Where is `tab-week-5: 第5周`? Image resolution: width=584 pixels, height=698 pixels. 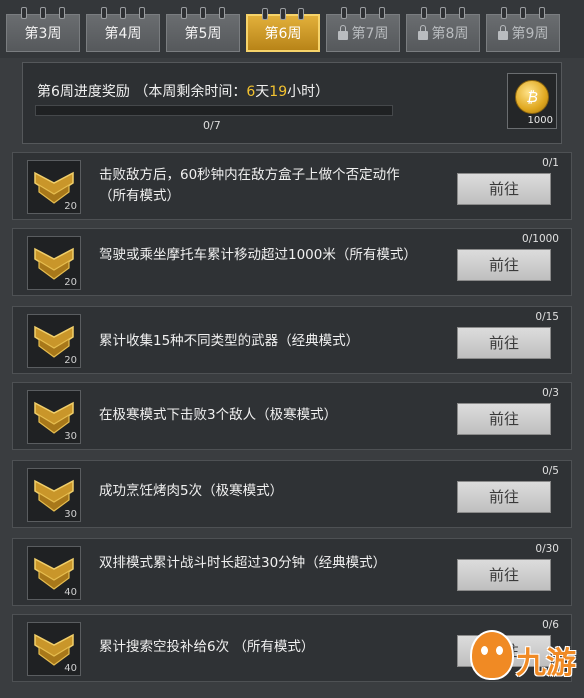 tab-week-5: 第5周 is located at coordinates (203, 29).